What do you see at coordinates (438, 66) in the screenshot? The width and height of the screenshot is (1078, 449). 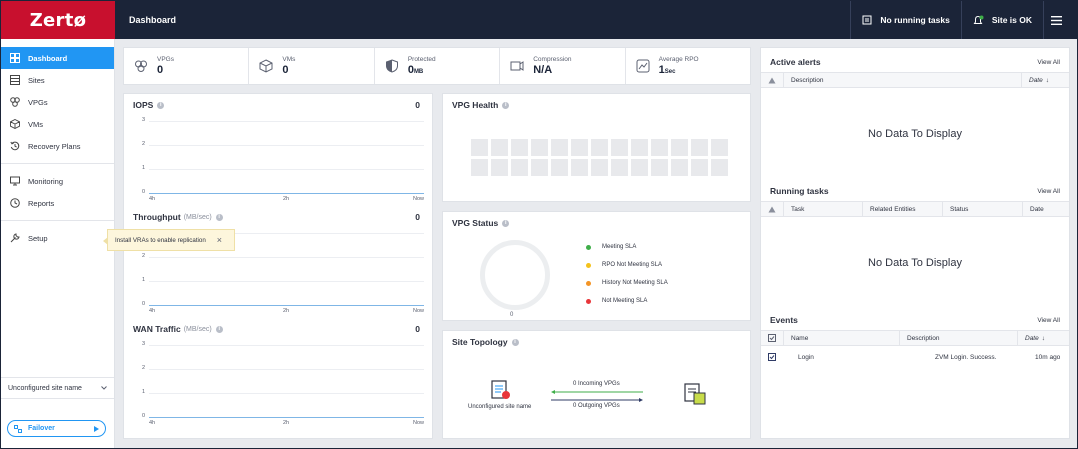 I see `stat-protected: Protected 0MB` at bounding box center [438, 66].